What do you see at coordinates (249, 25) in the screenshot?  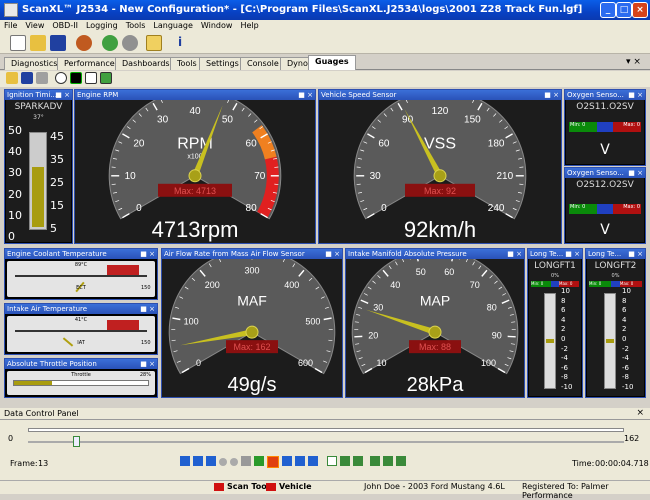 I see `menu-help: Help` at bounding box center [249, 25].